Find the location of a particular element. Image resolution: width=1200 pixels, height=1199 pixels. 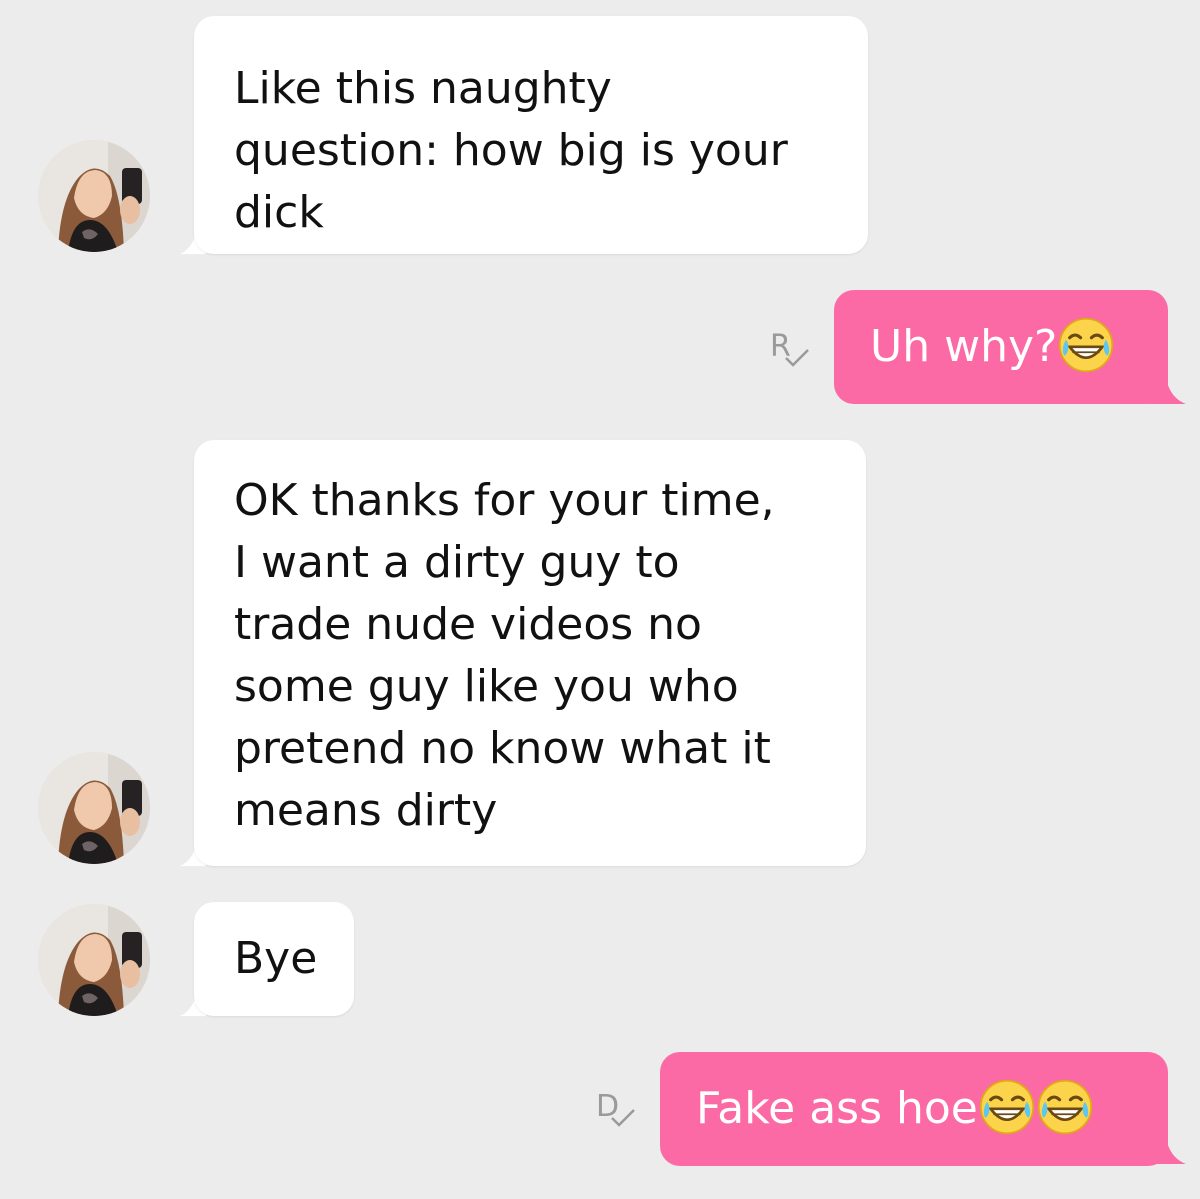

message-text-line: trade nude videos no is located at coordinates (468, 624).